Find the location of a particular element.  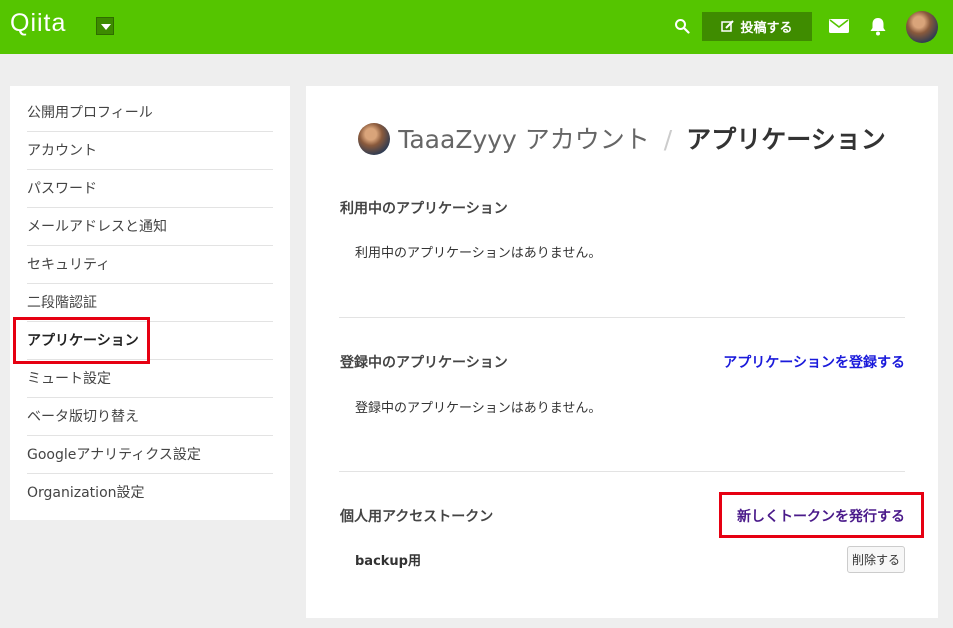

title-avatar is located at coordinates (374, 139).